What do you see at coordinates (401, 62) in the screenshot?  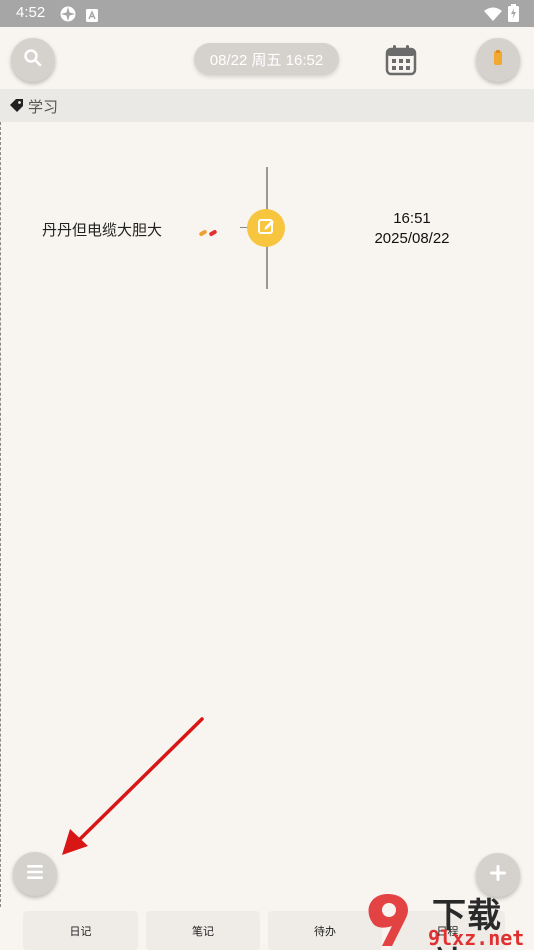 I see `calendar-icon` at bounding box center [401, 62].